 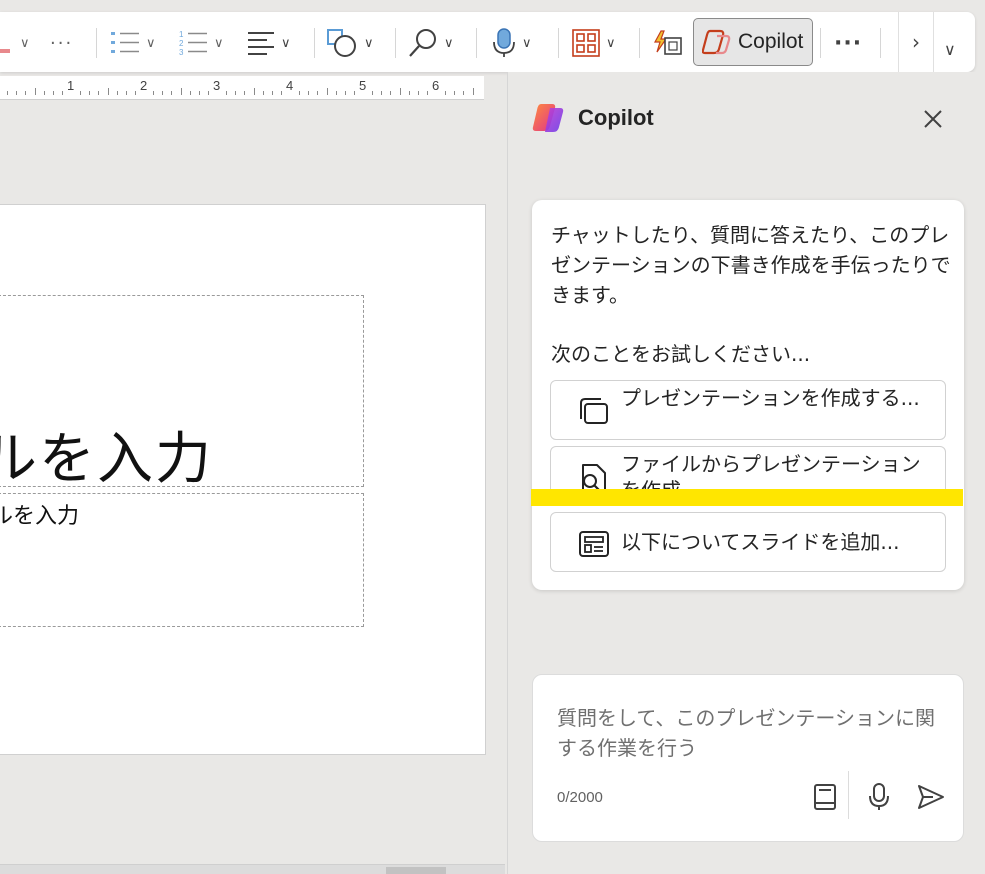 I want to click on svg-text: 1, so click(x=181, y=34).